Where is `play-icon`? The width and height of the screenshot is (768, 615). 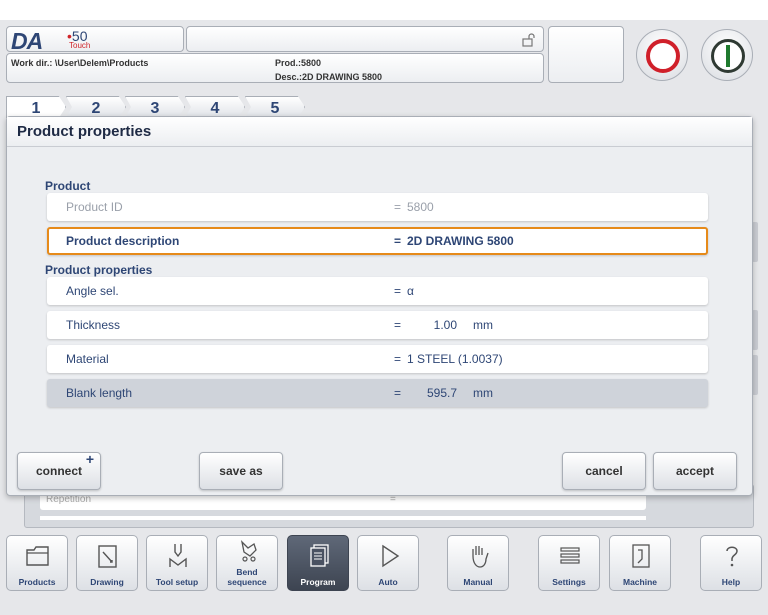
play-icon is located at coordinates (391, 556).